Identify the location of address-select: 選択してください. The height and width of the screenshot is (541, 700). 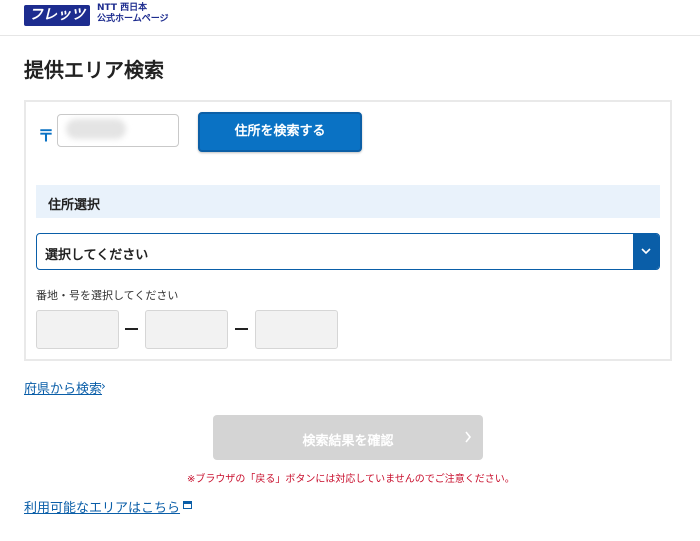
(348, 251).